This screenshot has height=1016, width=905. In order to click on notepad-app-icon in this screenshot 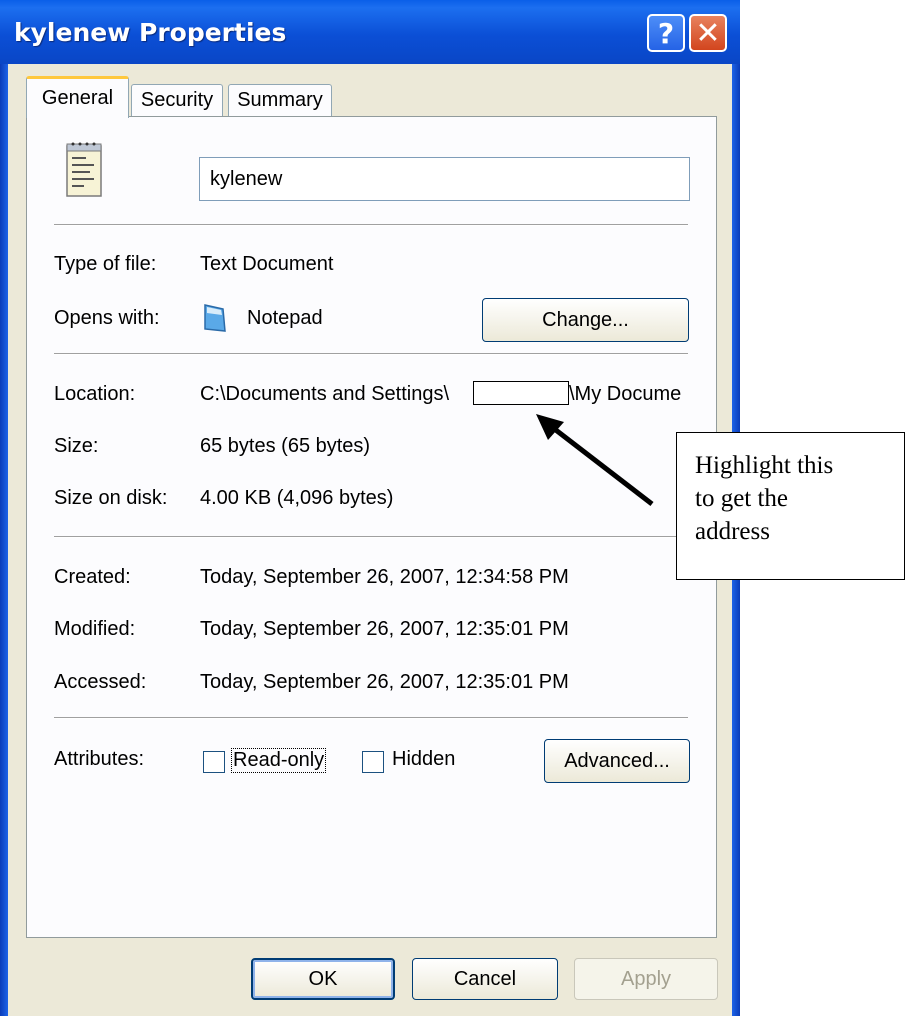, I will do `click(215, 318)`.